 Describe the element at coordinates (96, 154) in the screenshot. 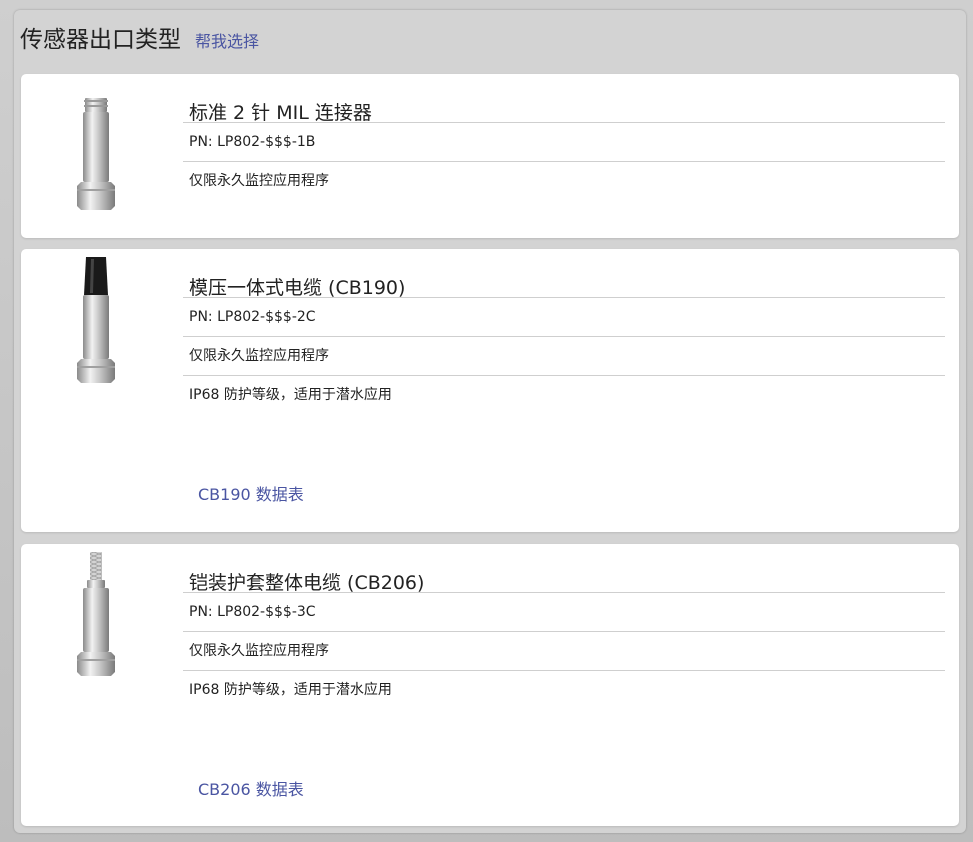

I see `mil-connector-sensor-icon` at that location.